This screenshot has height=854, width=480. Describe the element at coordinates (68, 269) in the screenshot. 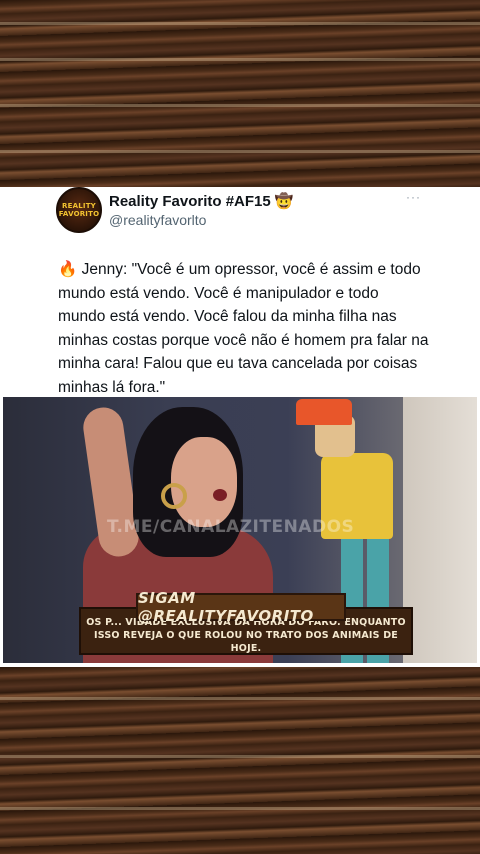

I see `fire-icon: 🔥` at that location.